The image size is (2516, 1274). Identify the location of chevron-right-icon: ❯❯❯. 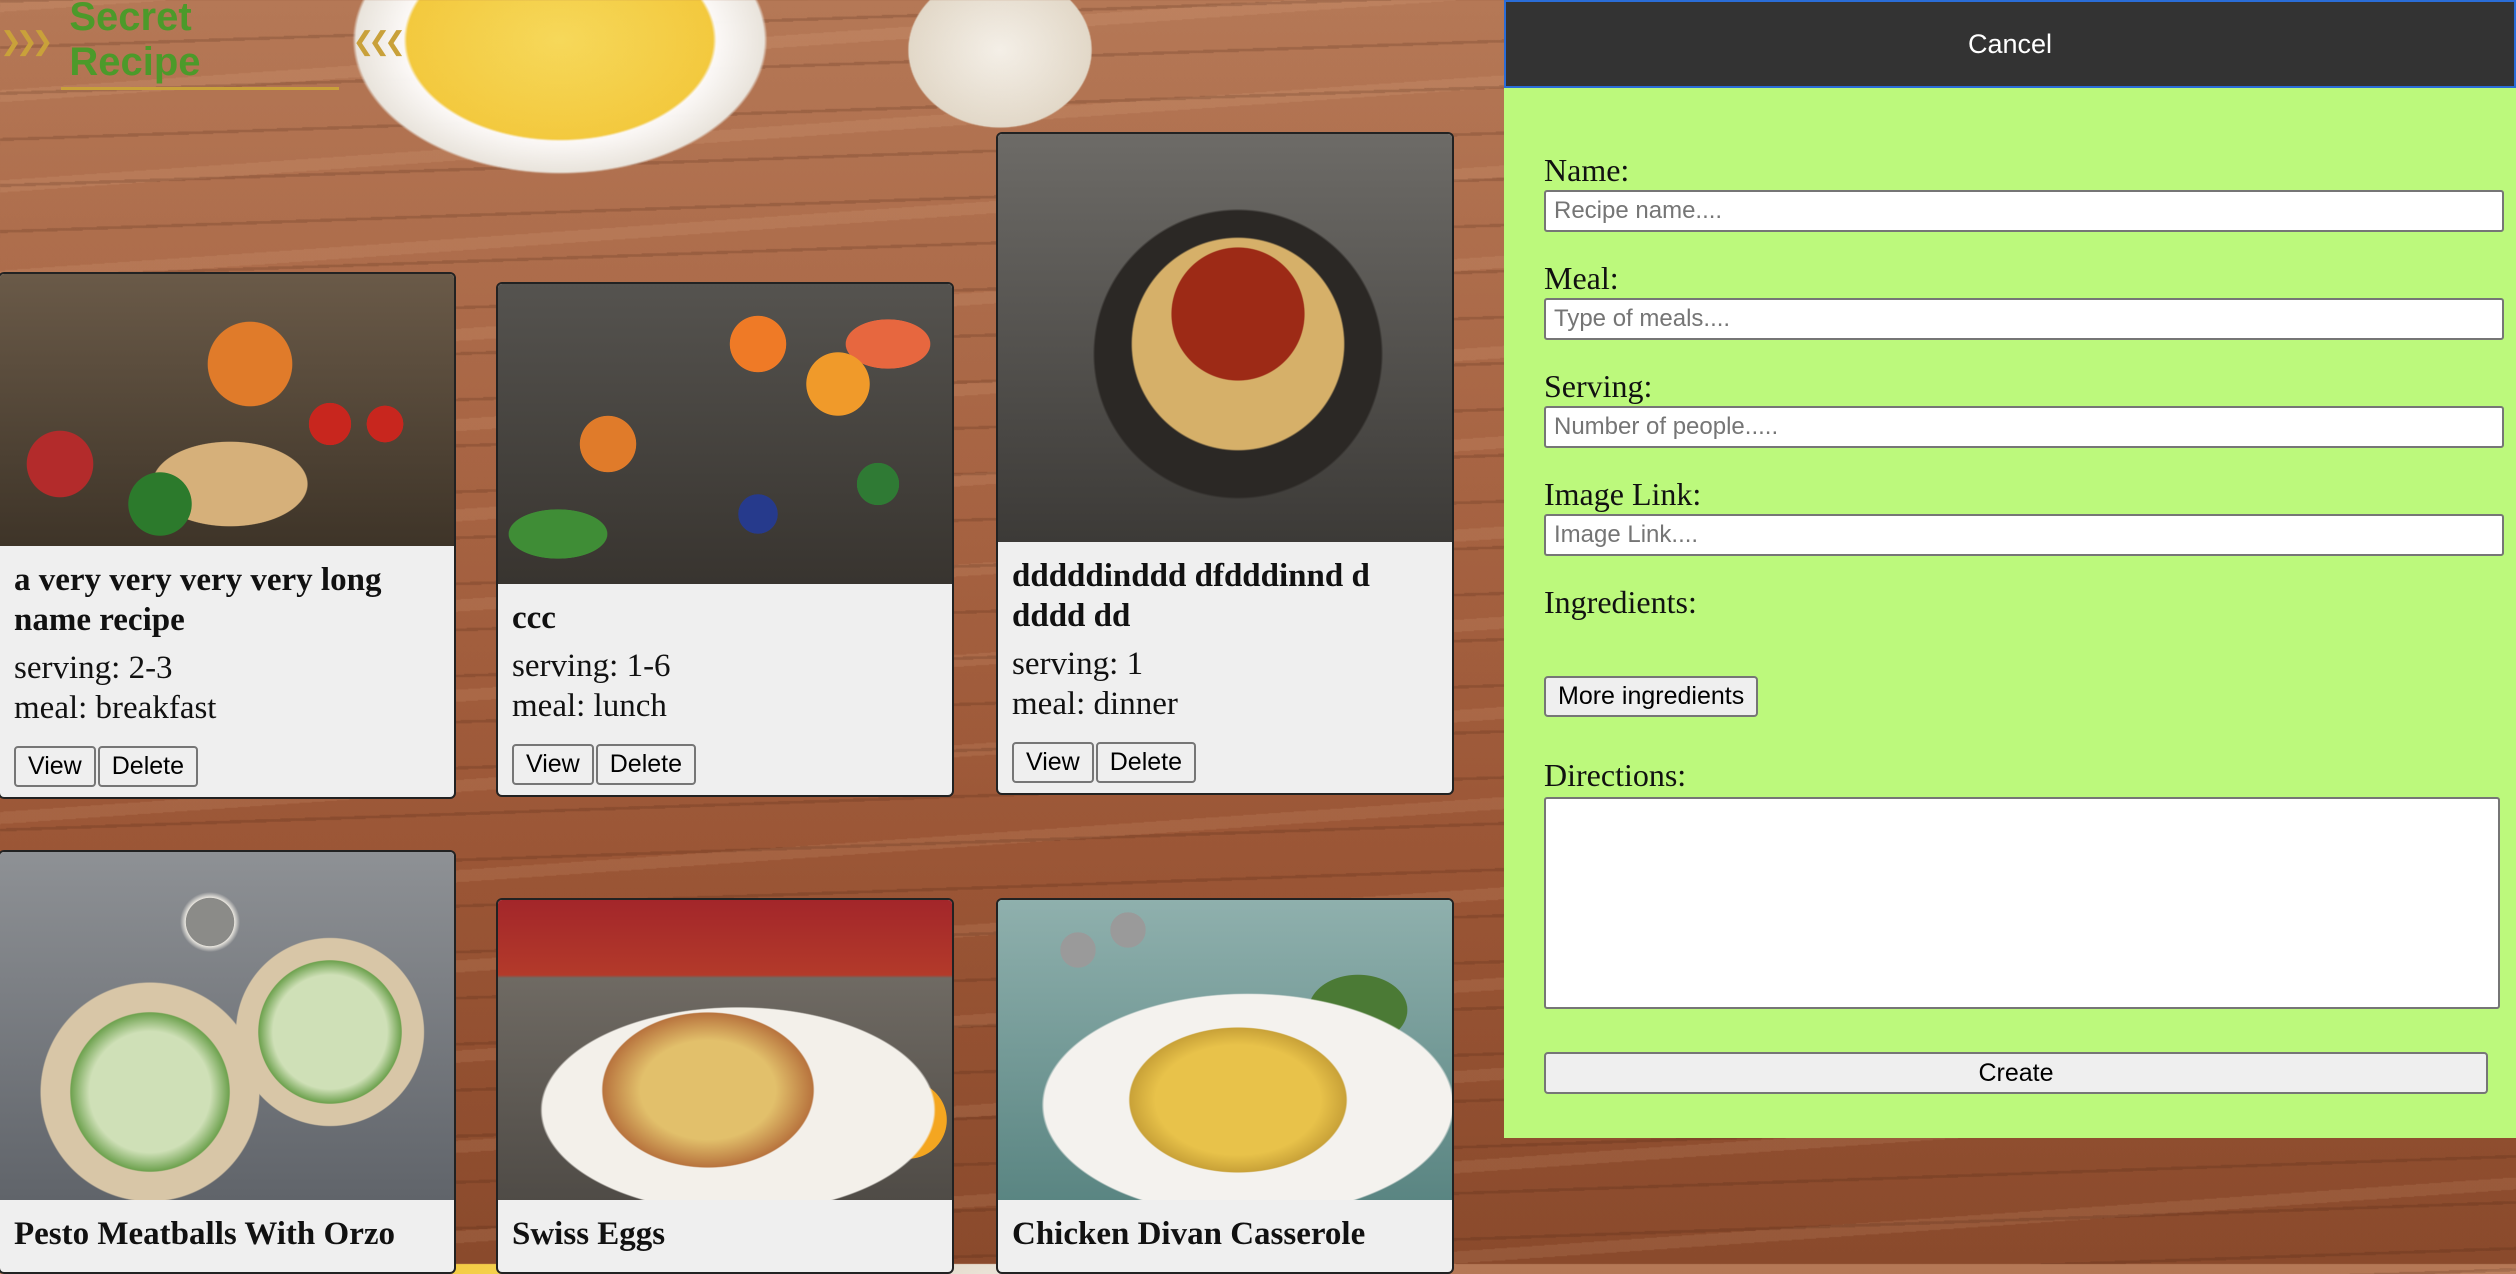
(26, 42).